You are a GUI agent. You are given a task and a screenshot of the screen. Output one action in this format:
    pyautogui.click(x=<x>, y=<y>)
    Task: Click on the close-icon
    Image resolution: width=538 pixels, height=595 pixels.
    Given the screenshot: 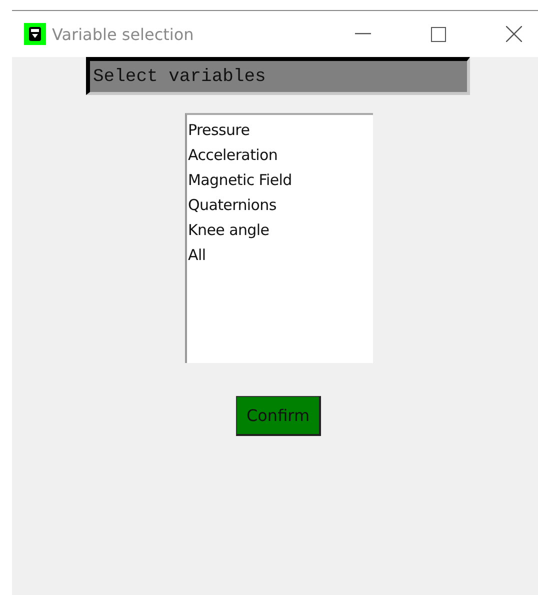 What is the action you would take?
    pyautogui.click(x=514, y=34)
    